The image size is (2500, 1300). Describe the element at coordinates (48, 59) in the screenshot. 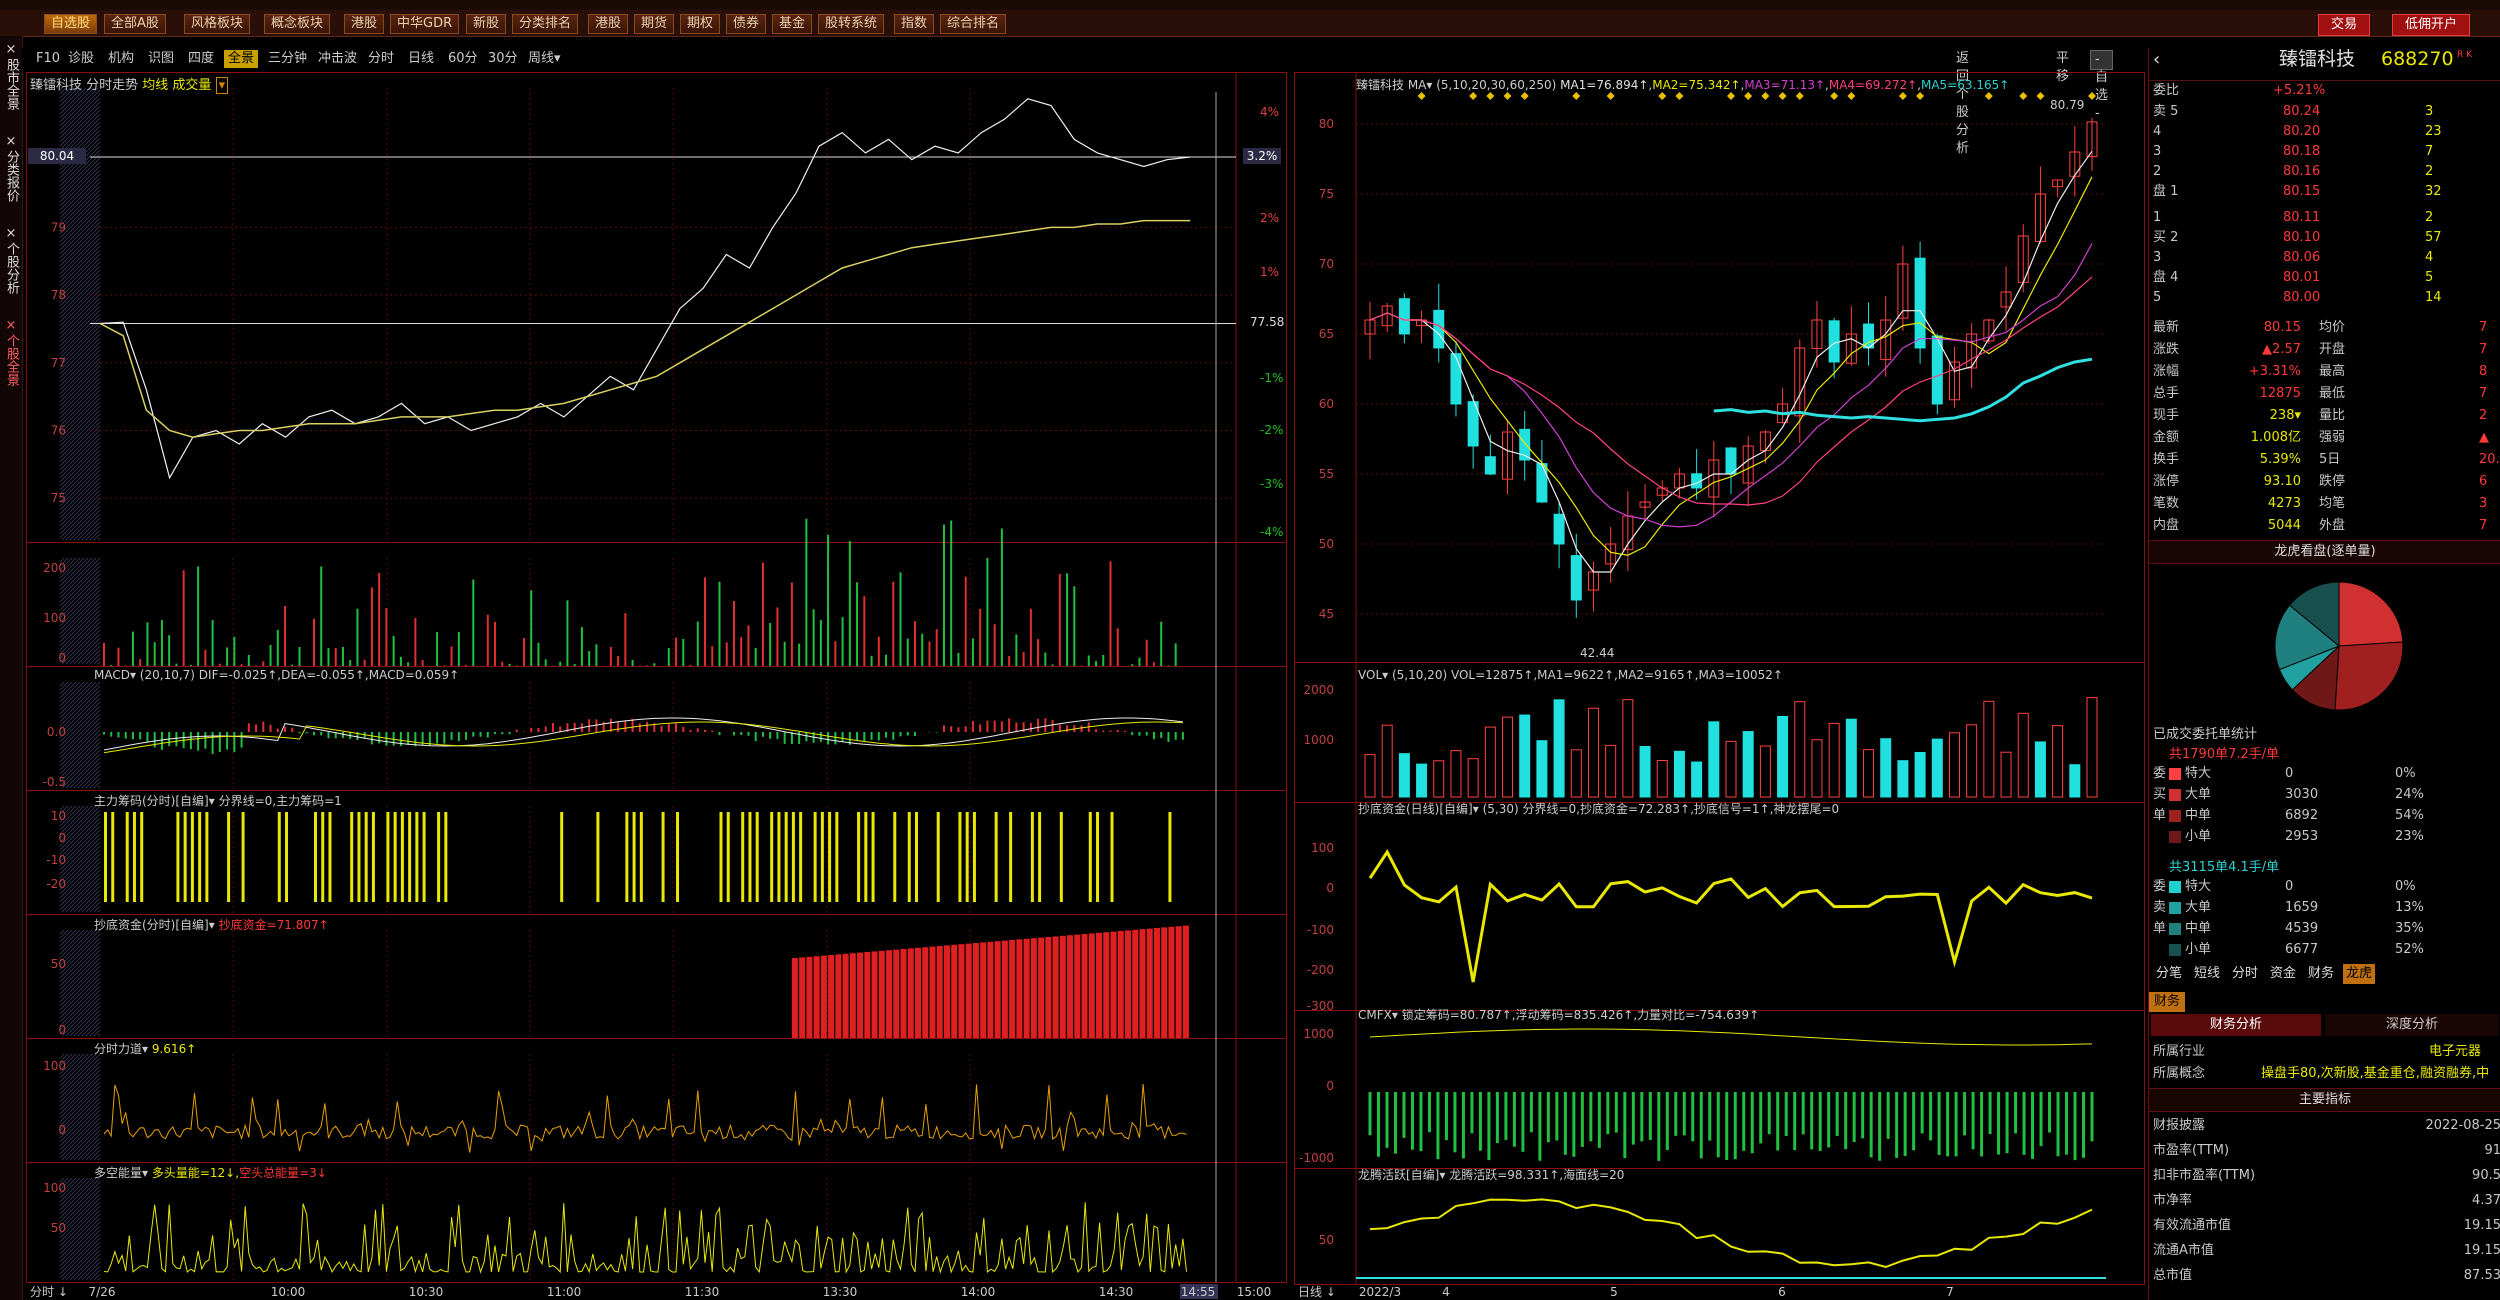

I see `toolbar-item: F10` at that location.